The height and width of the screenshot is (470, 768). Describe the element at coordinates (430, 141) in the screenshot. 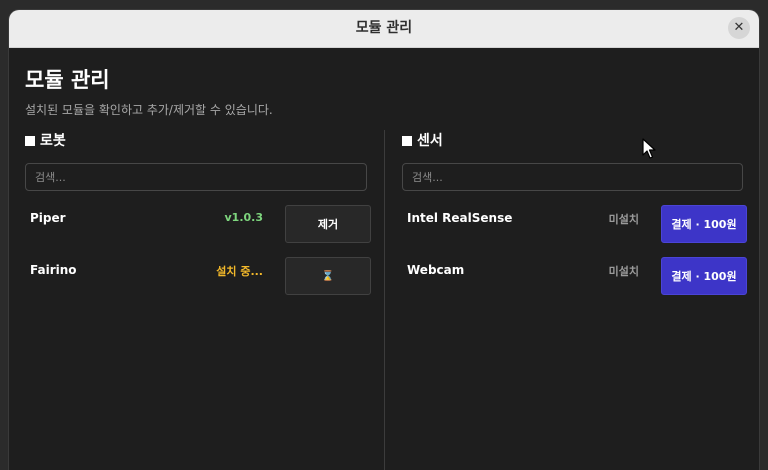

I see `sensors-panel-title: 센서` at that location.